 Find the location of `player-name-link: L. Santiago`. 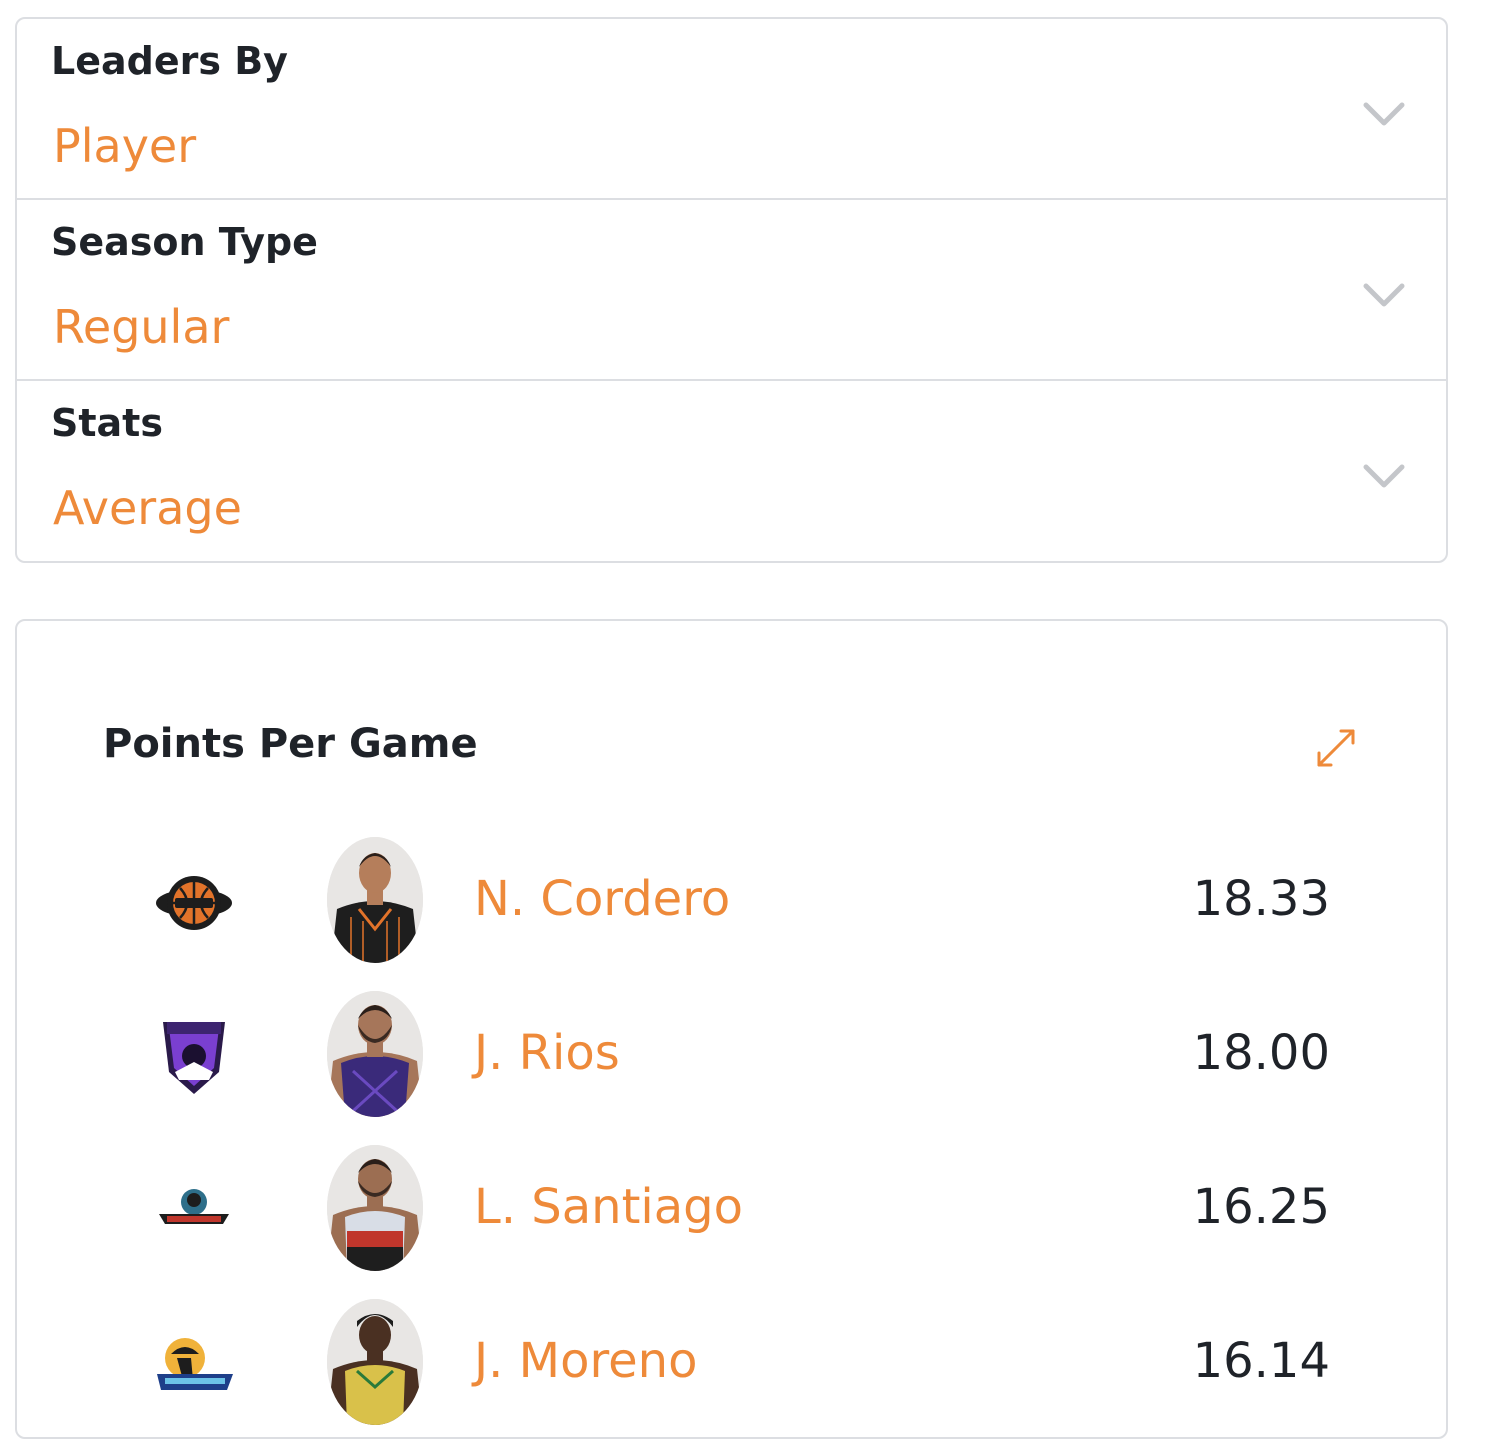

player-name-link: L. Santiago is located at coordinates (608, 1207).